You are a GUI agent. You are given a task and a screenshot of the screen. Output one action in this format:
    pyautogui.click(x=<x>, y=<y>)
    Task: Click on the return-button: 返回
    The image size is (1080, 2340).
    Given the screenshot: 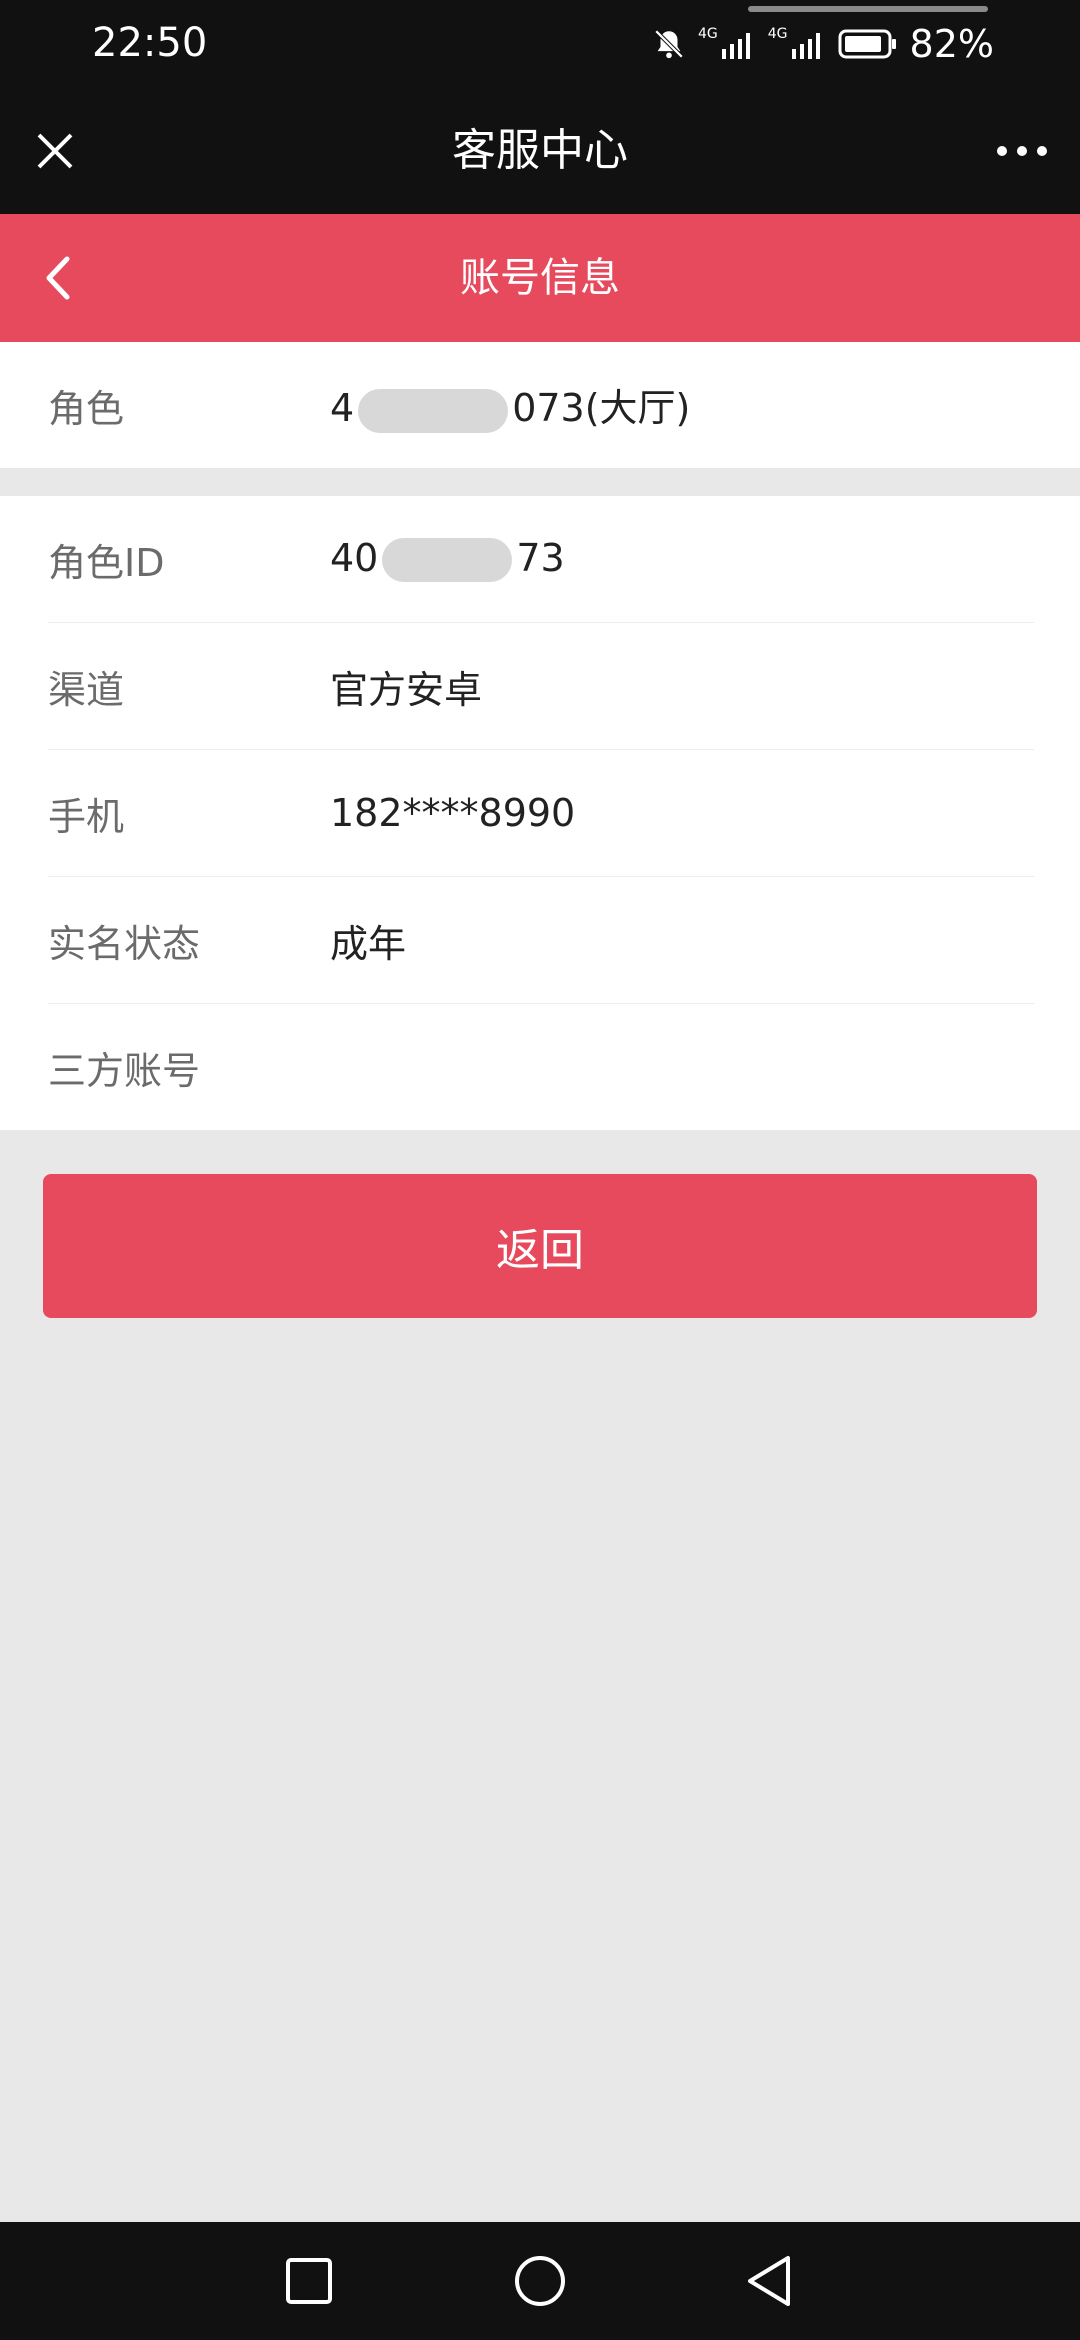 What is the action you would take?
    pyautogui.click(x=540, y=1246)
    